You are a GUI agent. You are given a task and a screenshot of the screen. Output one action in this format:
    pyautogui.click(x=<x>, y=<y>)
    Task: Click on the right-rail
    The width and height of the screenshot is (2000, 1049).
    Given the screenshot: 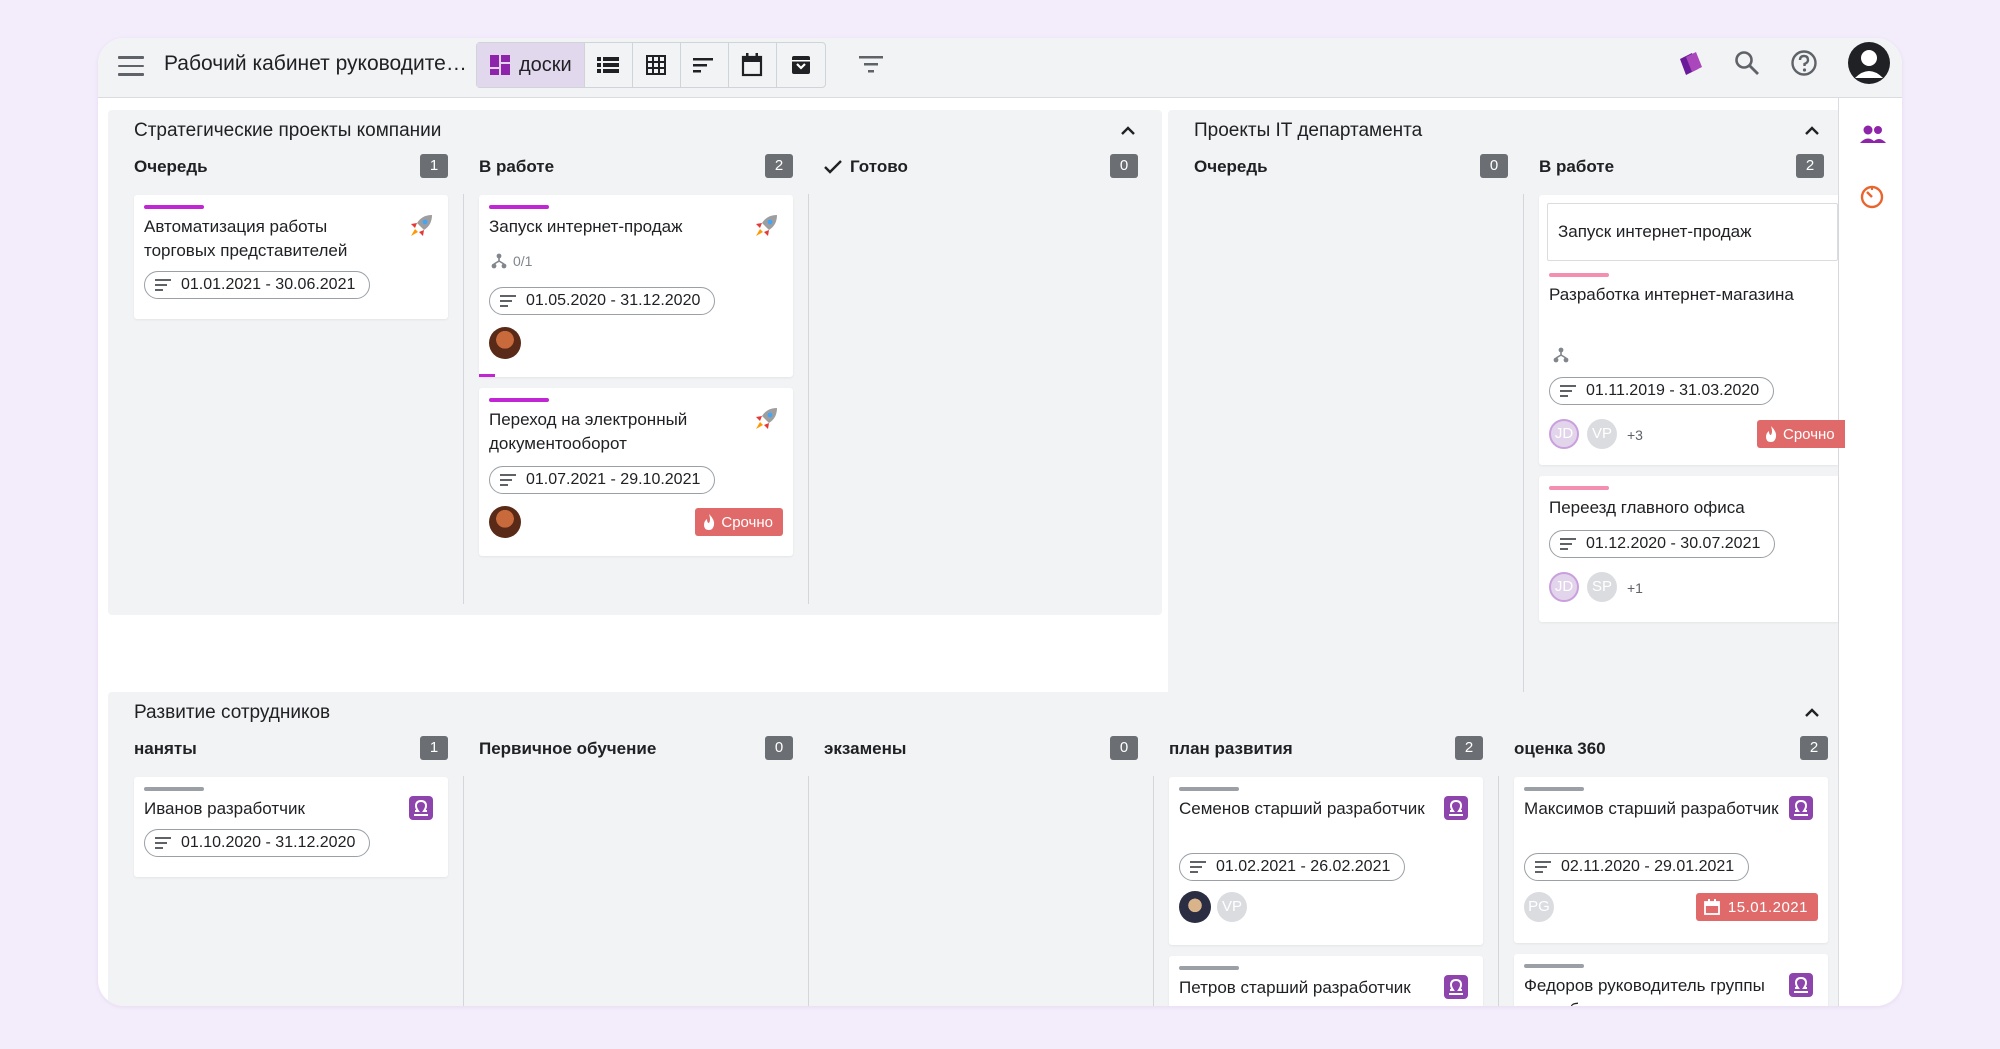 What is the action you would take?
    pyautogui.click(x=1870, y=552)
    